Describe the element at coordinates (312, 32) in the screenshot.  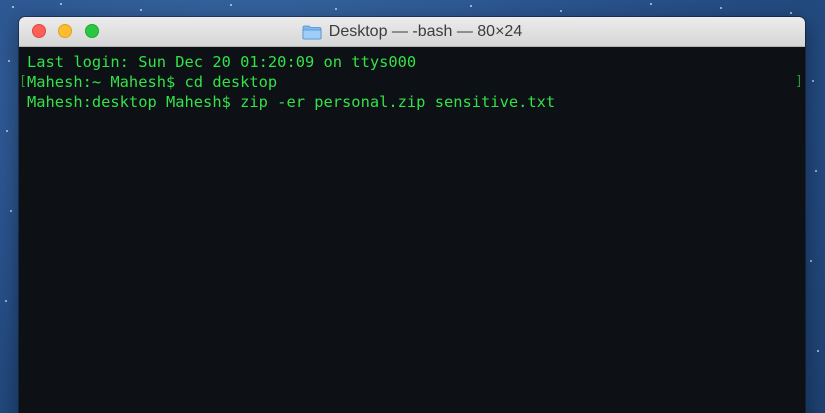
I see `folder-icon` at that location.